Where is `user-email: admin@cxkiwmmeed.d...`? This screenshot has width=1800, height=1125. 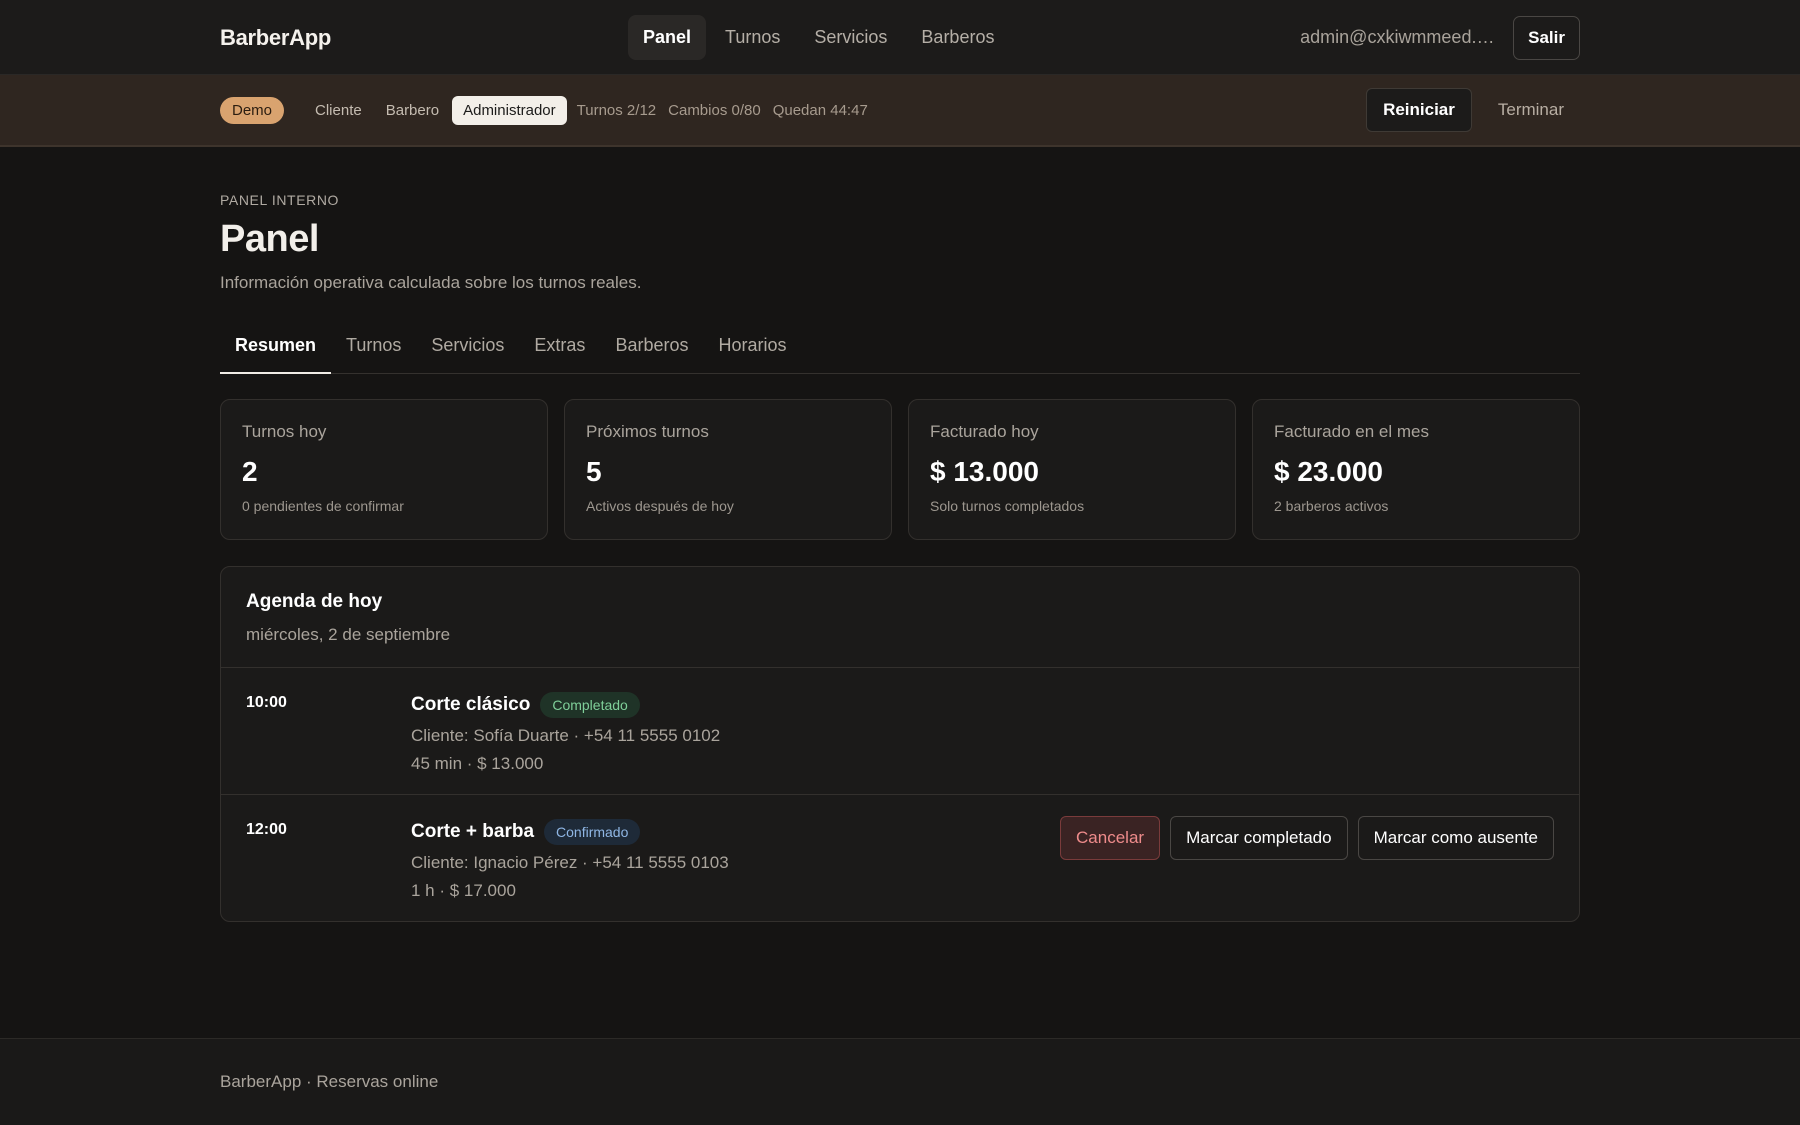 user-email: admin@cxkiwmmeed.d... is located at coordinates (1398, 37).